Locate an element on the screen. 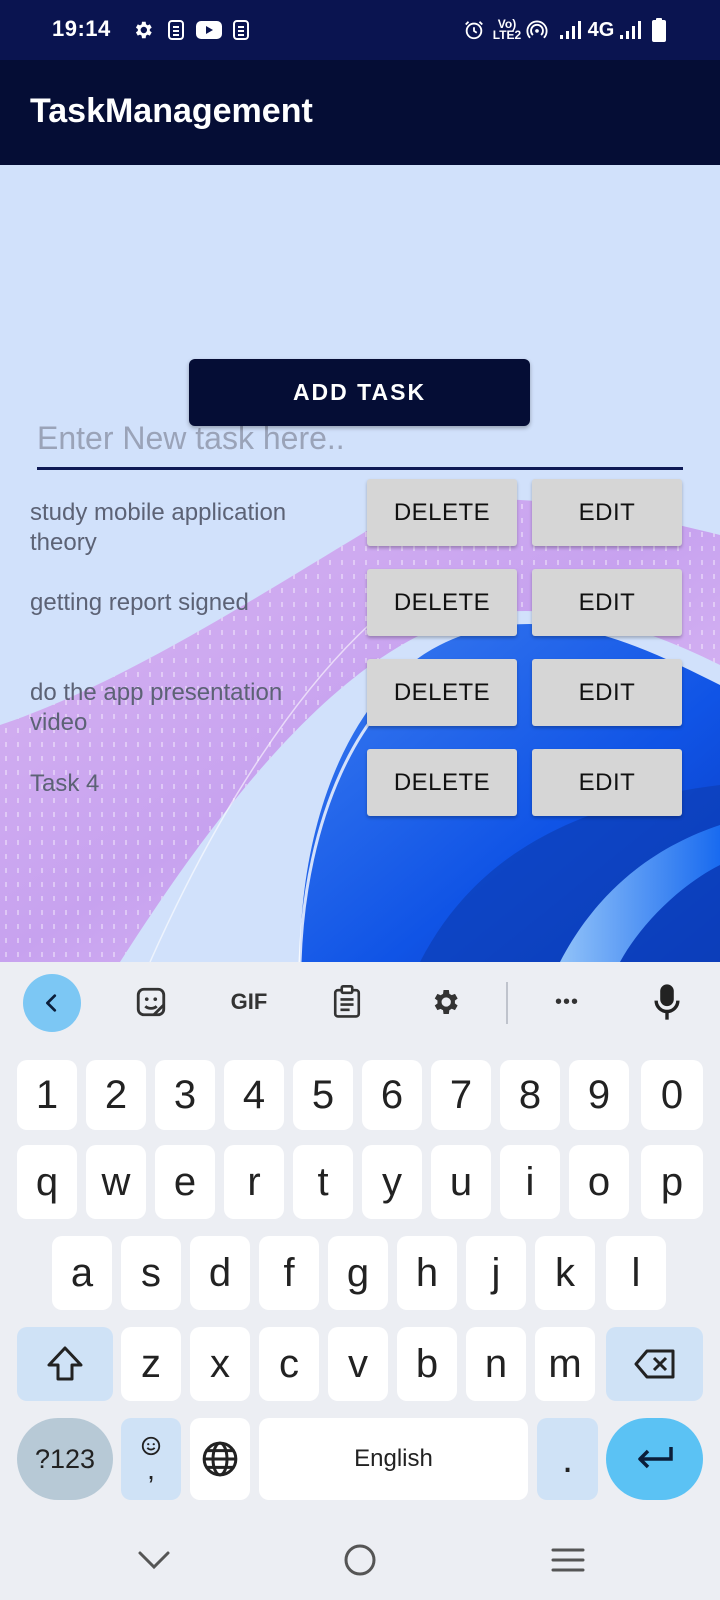 The height and width of the screenshot is (1600, 720). key-i: i is located at coordinates (530, 1182).